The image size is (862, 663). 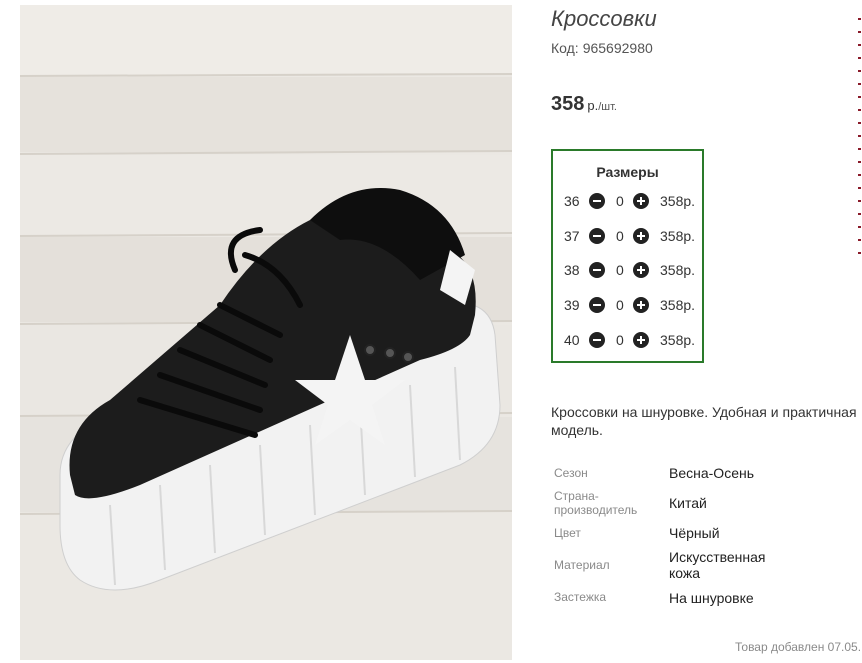 I want to click on product-code: Код: 965692980, so click(x=602, y=48).